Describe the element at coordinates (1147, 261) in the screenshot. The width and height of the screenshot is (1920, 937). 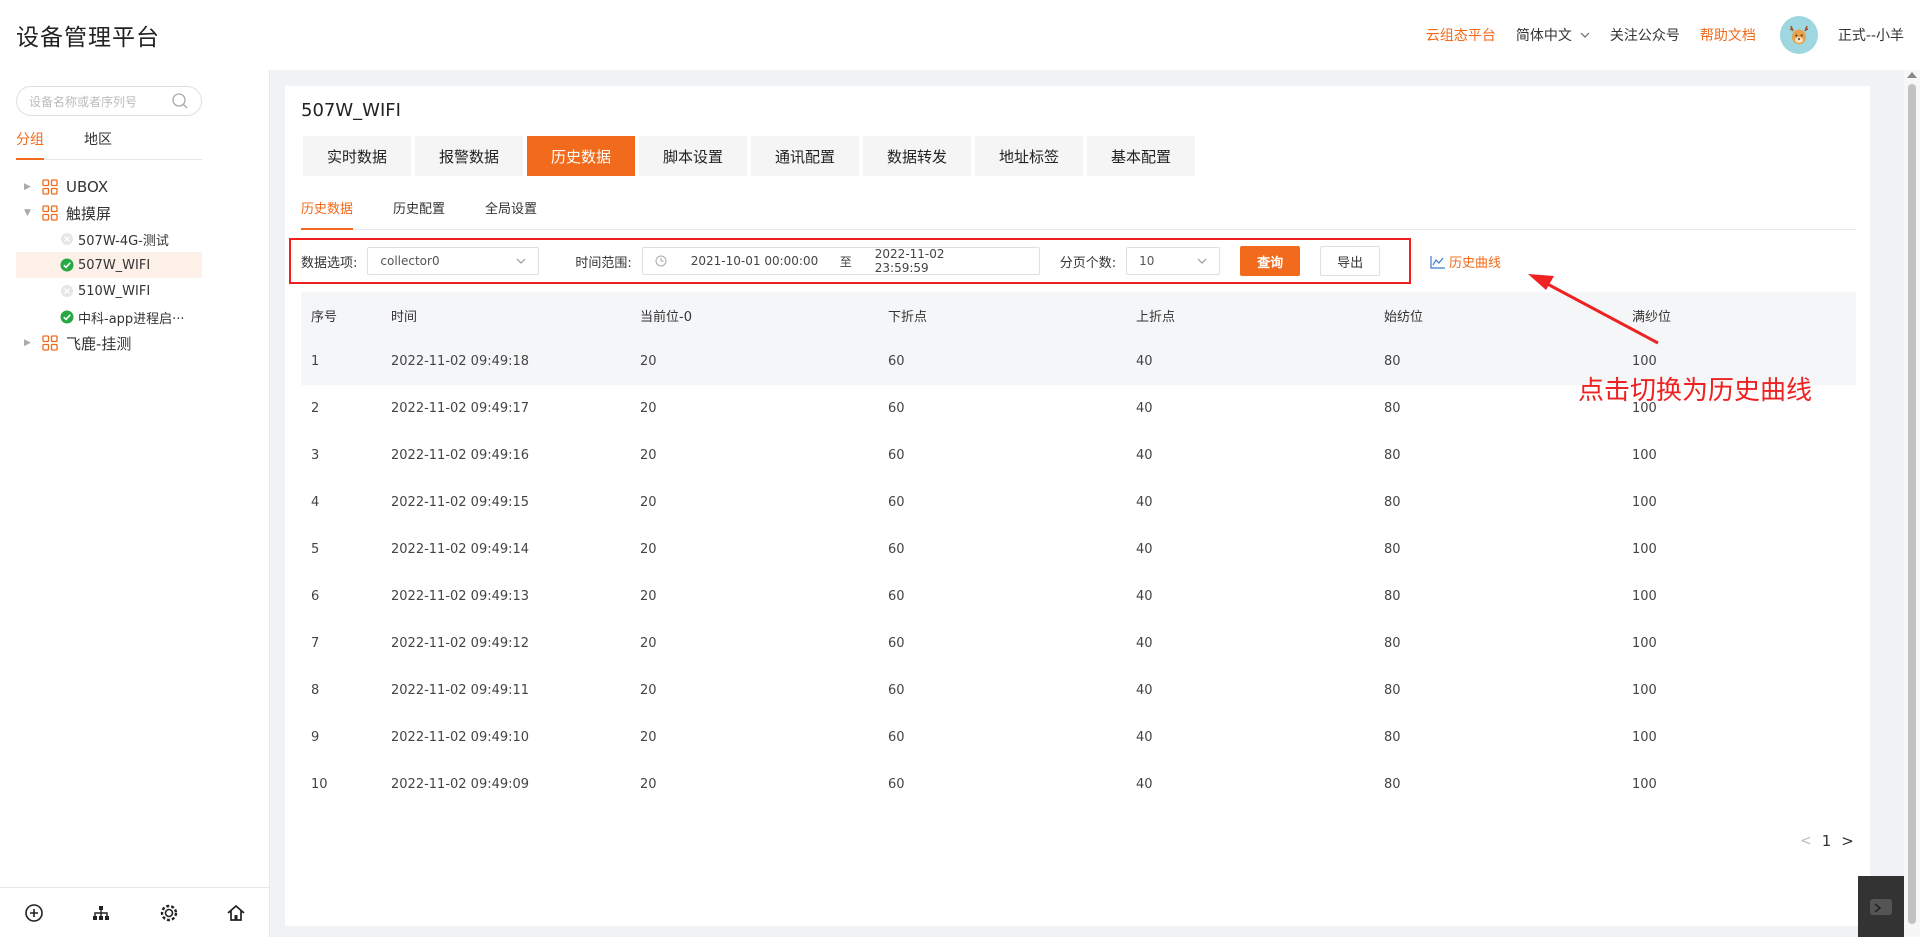
I see `page-size-value: 10` at that location.